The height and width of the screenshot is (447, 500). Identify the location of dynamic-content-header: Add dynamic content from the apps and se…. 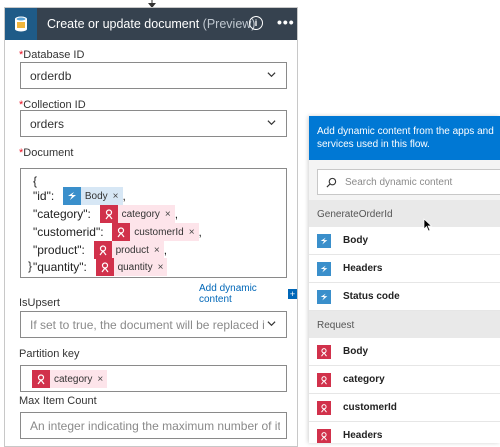
(404, 138).